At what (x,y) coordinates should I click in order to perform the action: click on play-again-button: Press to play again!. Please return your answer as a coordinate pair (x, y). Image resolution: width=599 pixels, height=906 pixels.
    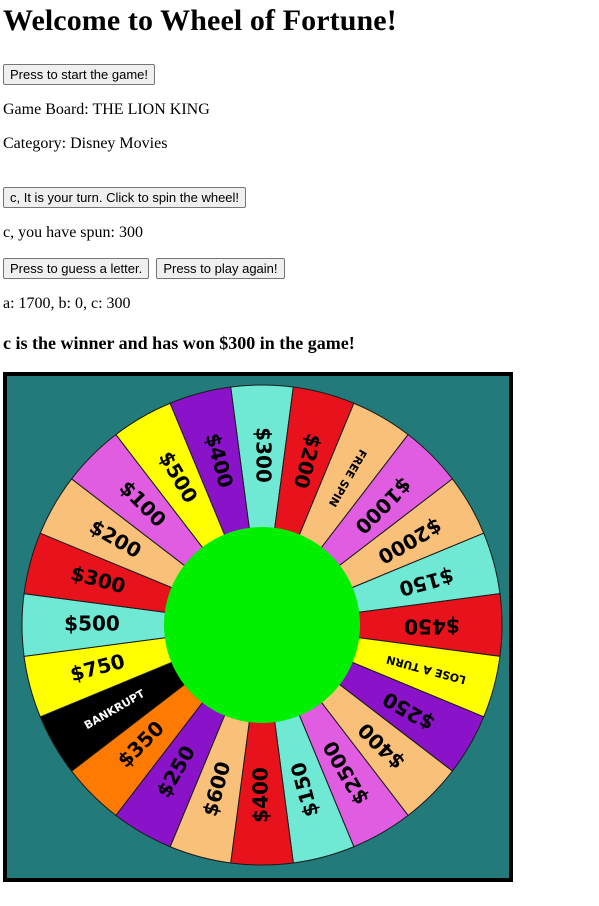
    Looking at the image, I should click on (220, 268).